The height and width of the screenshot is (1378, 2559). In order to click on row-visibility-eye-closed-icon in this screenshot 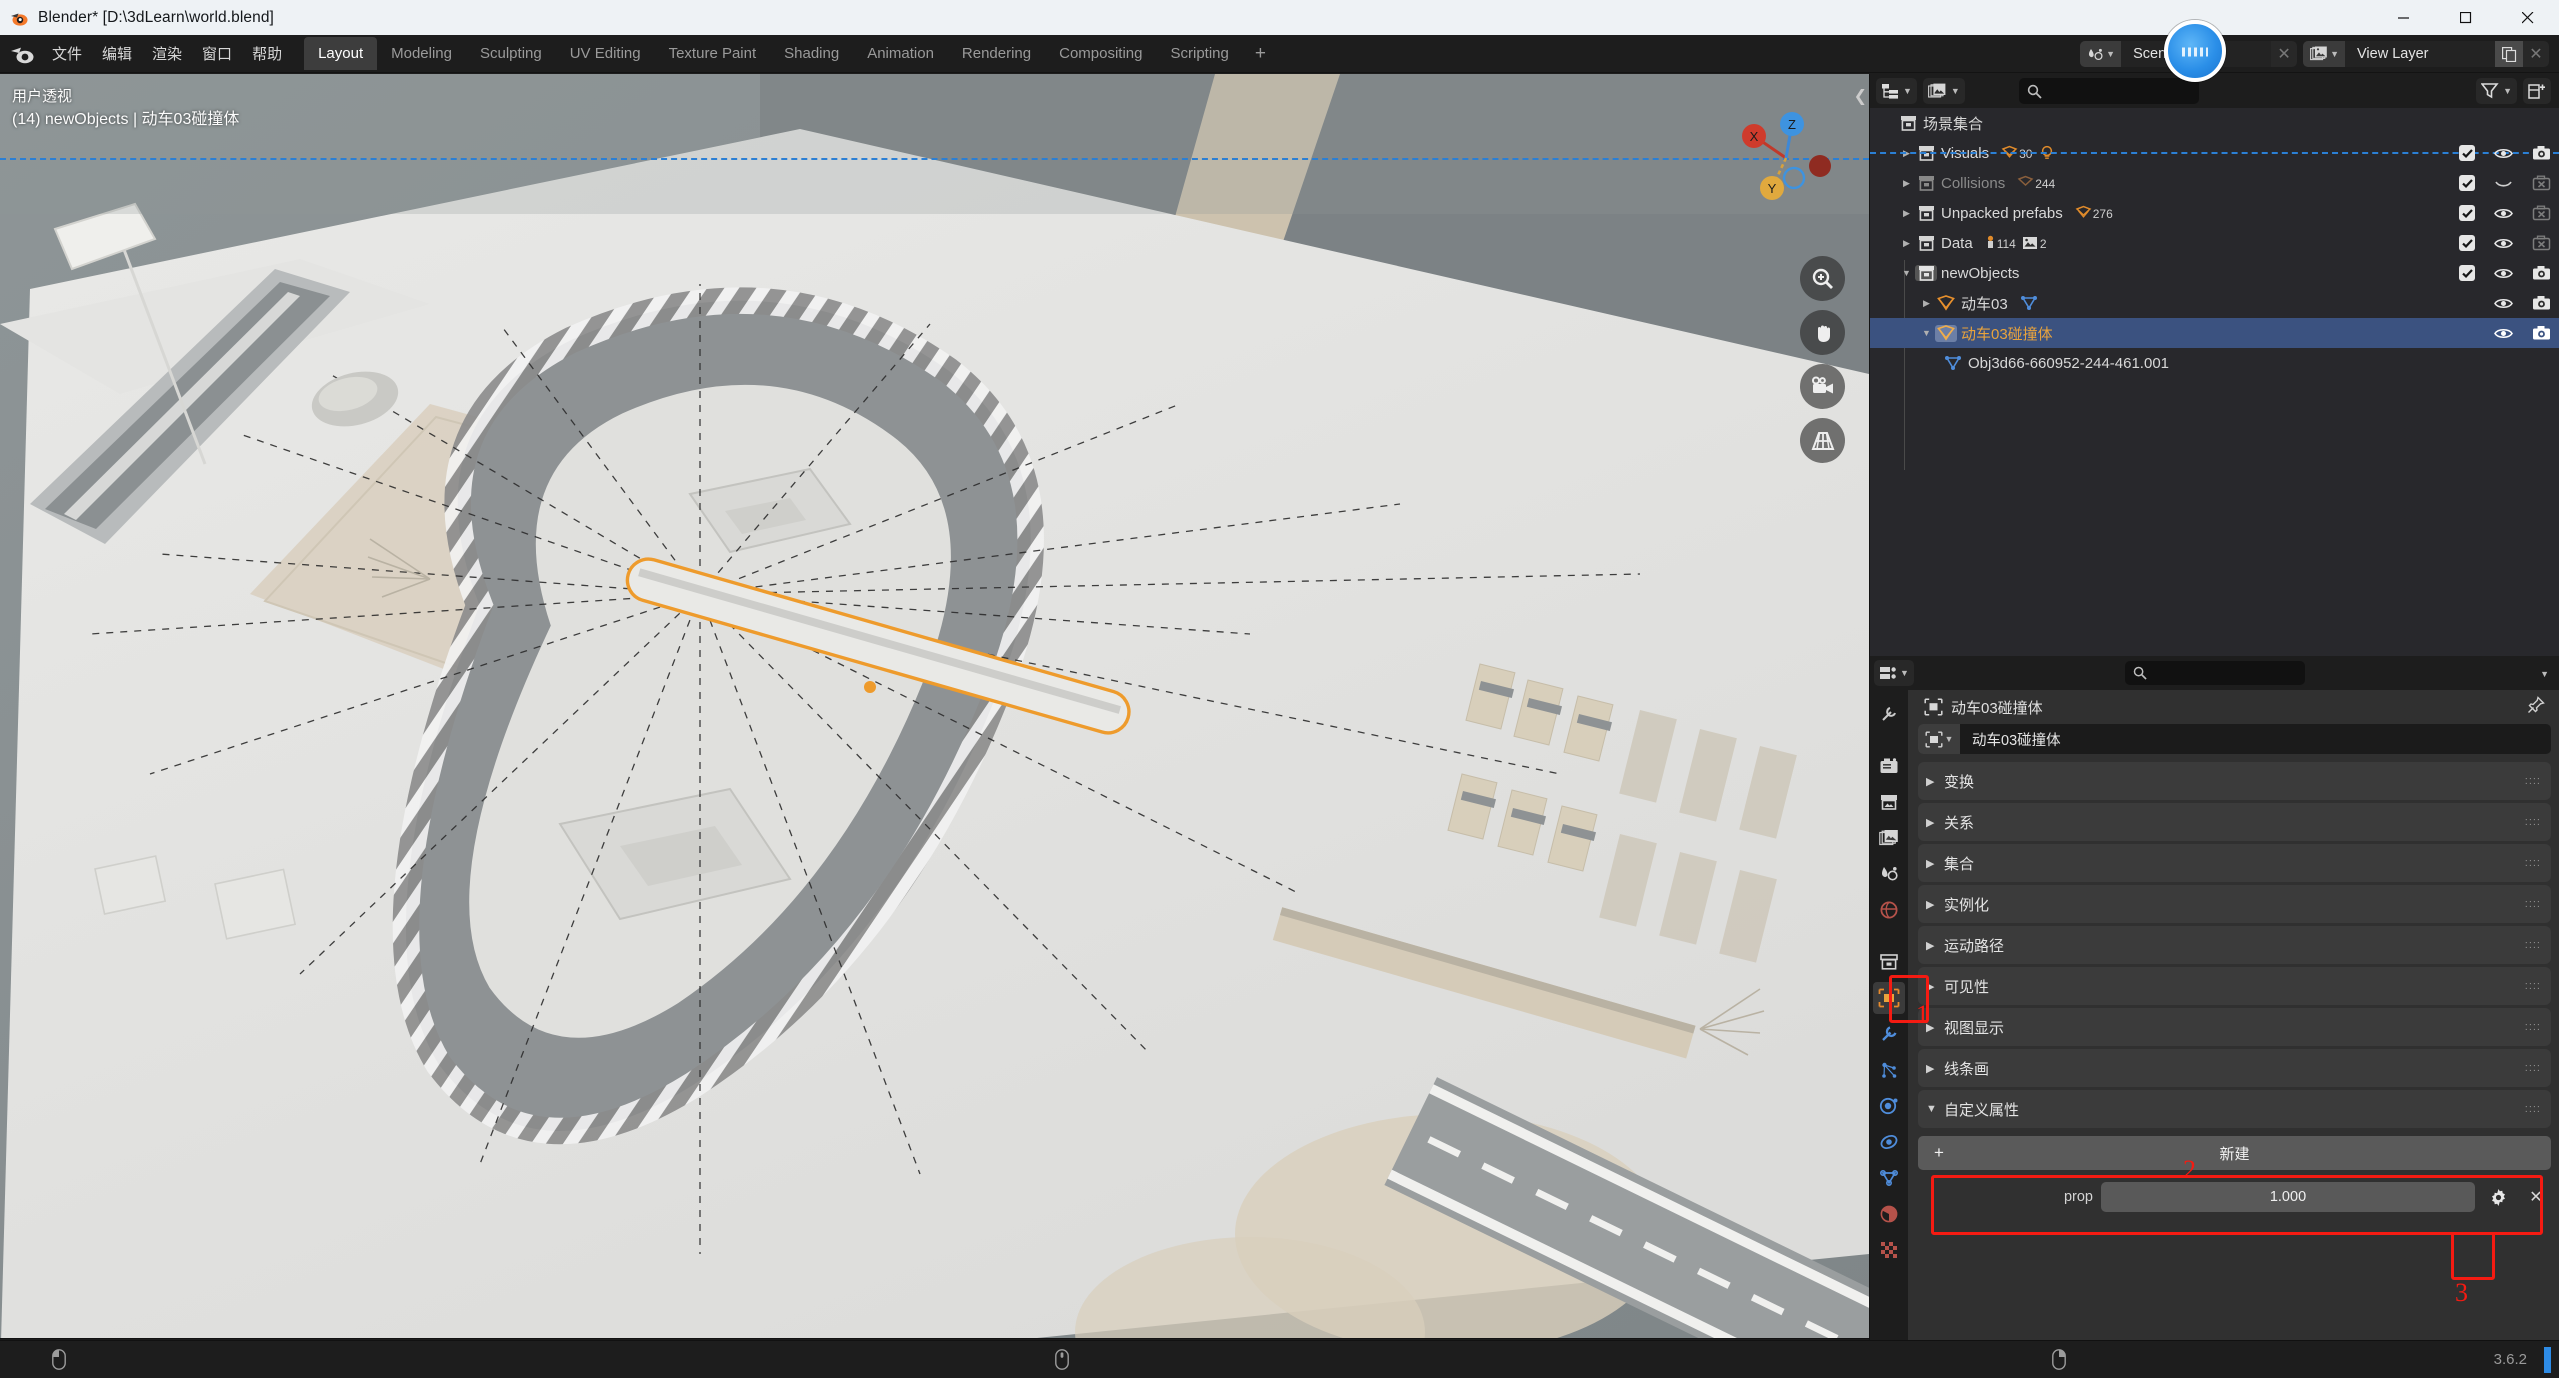, I will do `click(2503, 183)`.